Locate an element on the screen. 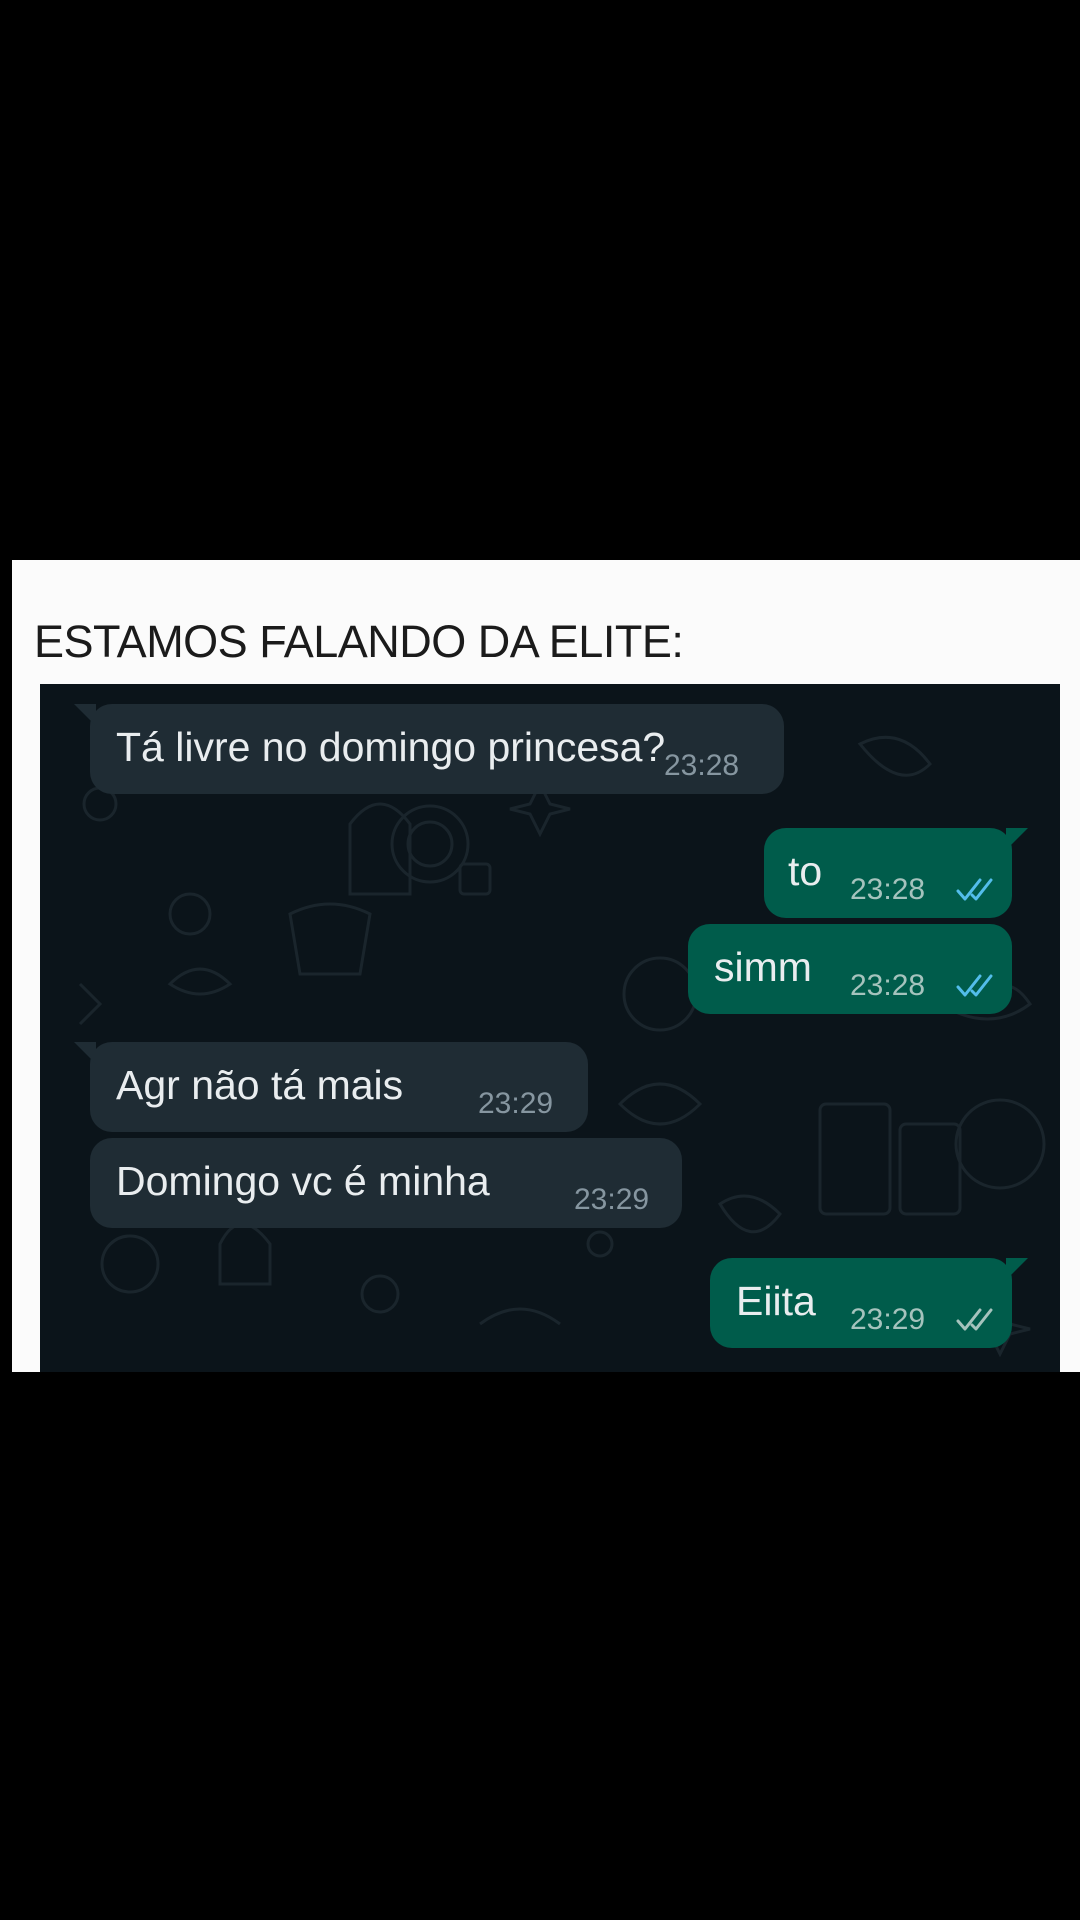 The width and height of the screenshot is (1080, 1920). incoming-message: Agr não tá mais 23:29 is located at coordinates (331, 1087).